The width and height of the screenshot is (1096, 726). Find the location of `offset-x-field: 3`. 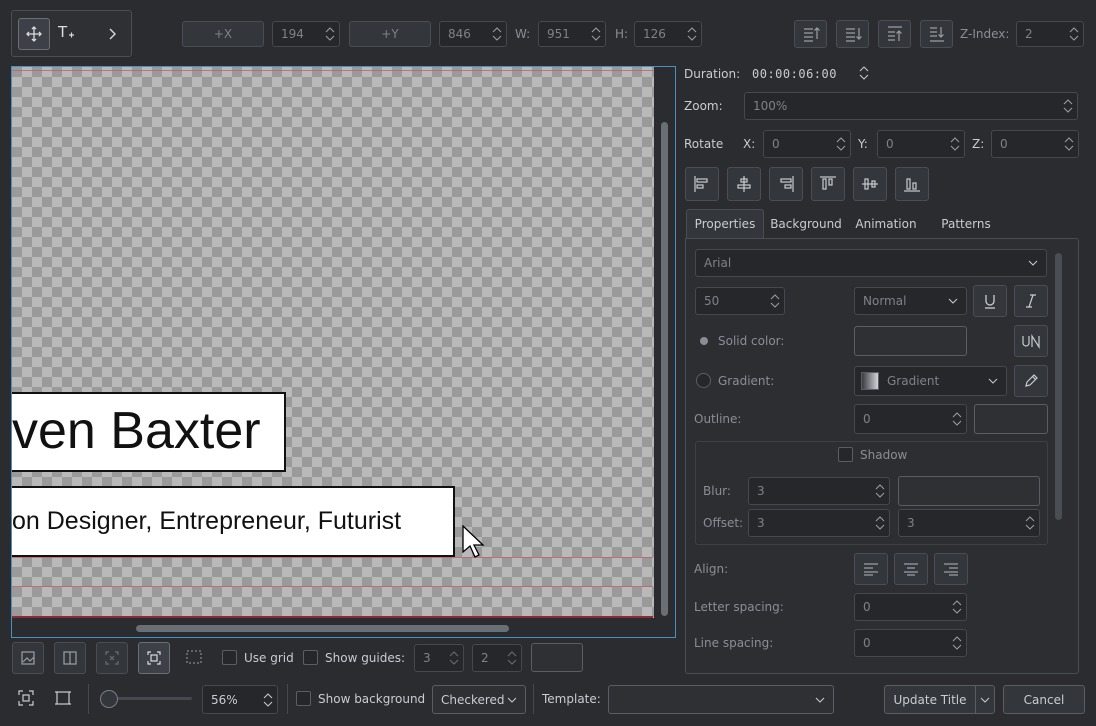

offset-x-field: 3 is located at coordinates (819, 523).